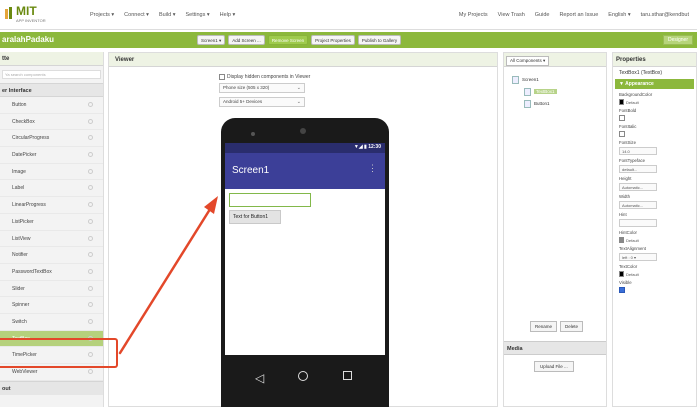  What do you see at coordinates (511, 15) in the screenshot?
I see `link-view-trash: View Trash` at bounding box center [511, 15].